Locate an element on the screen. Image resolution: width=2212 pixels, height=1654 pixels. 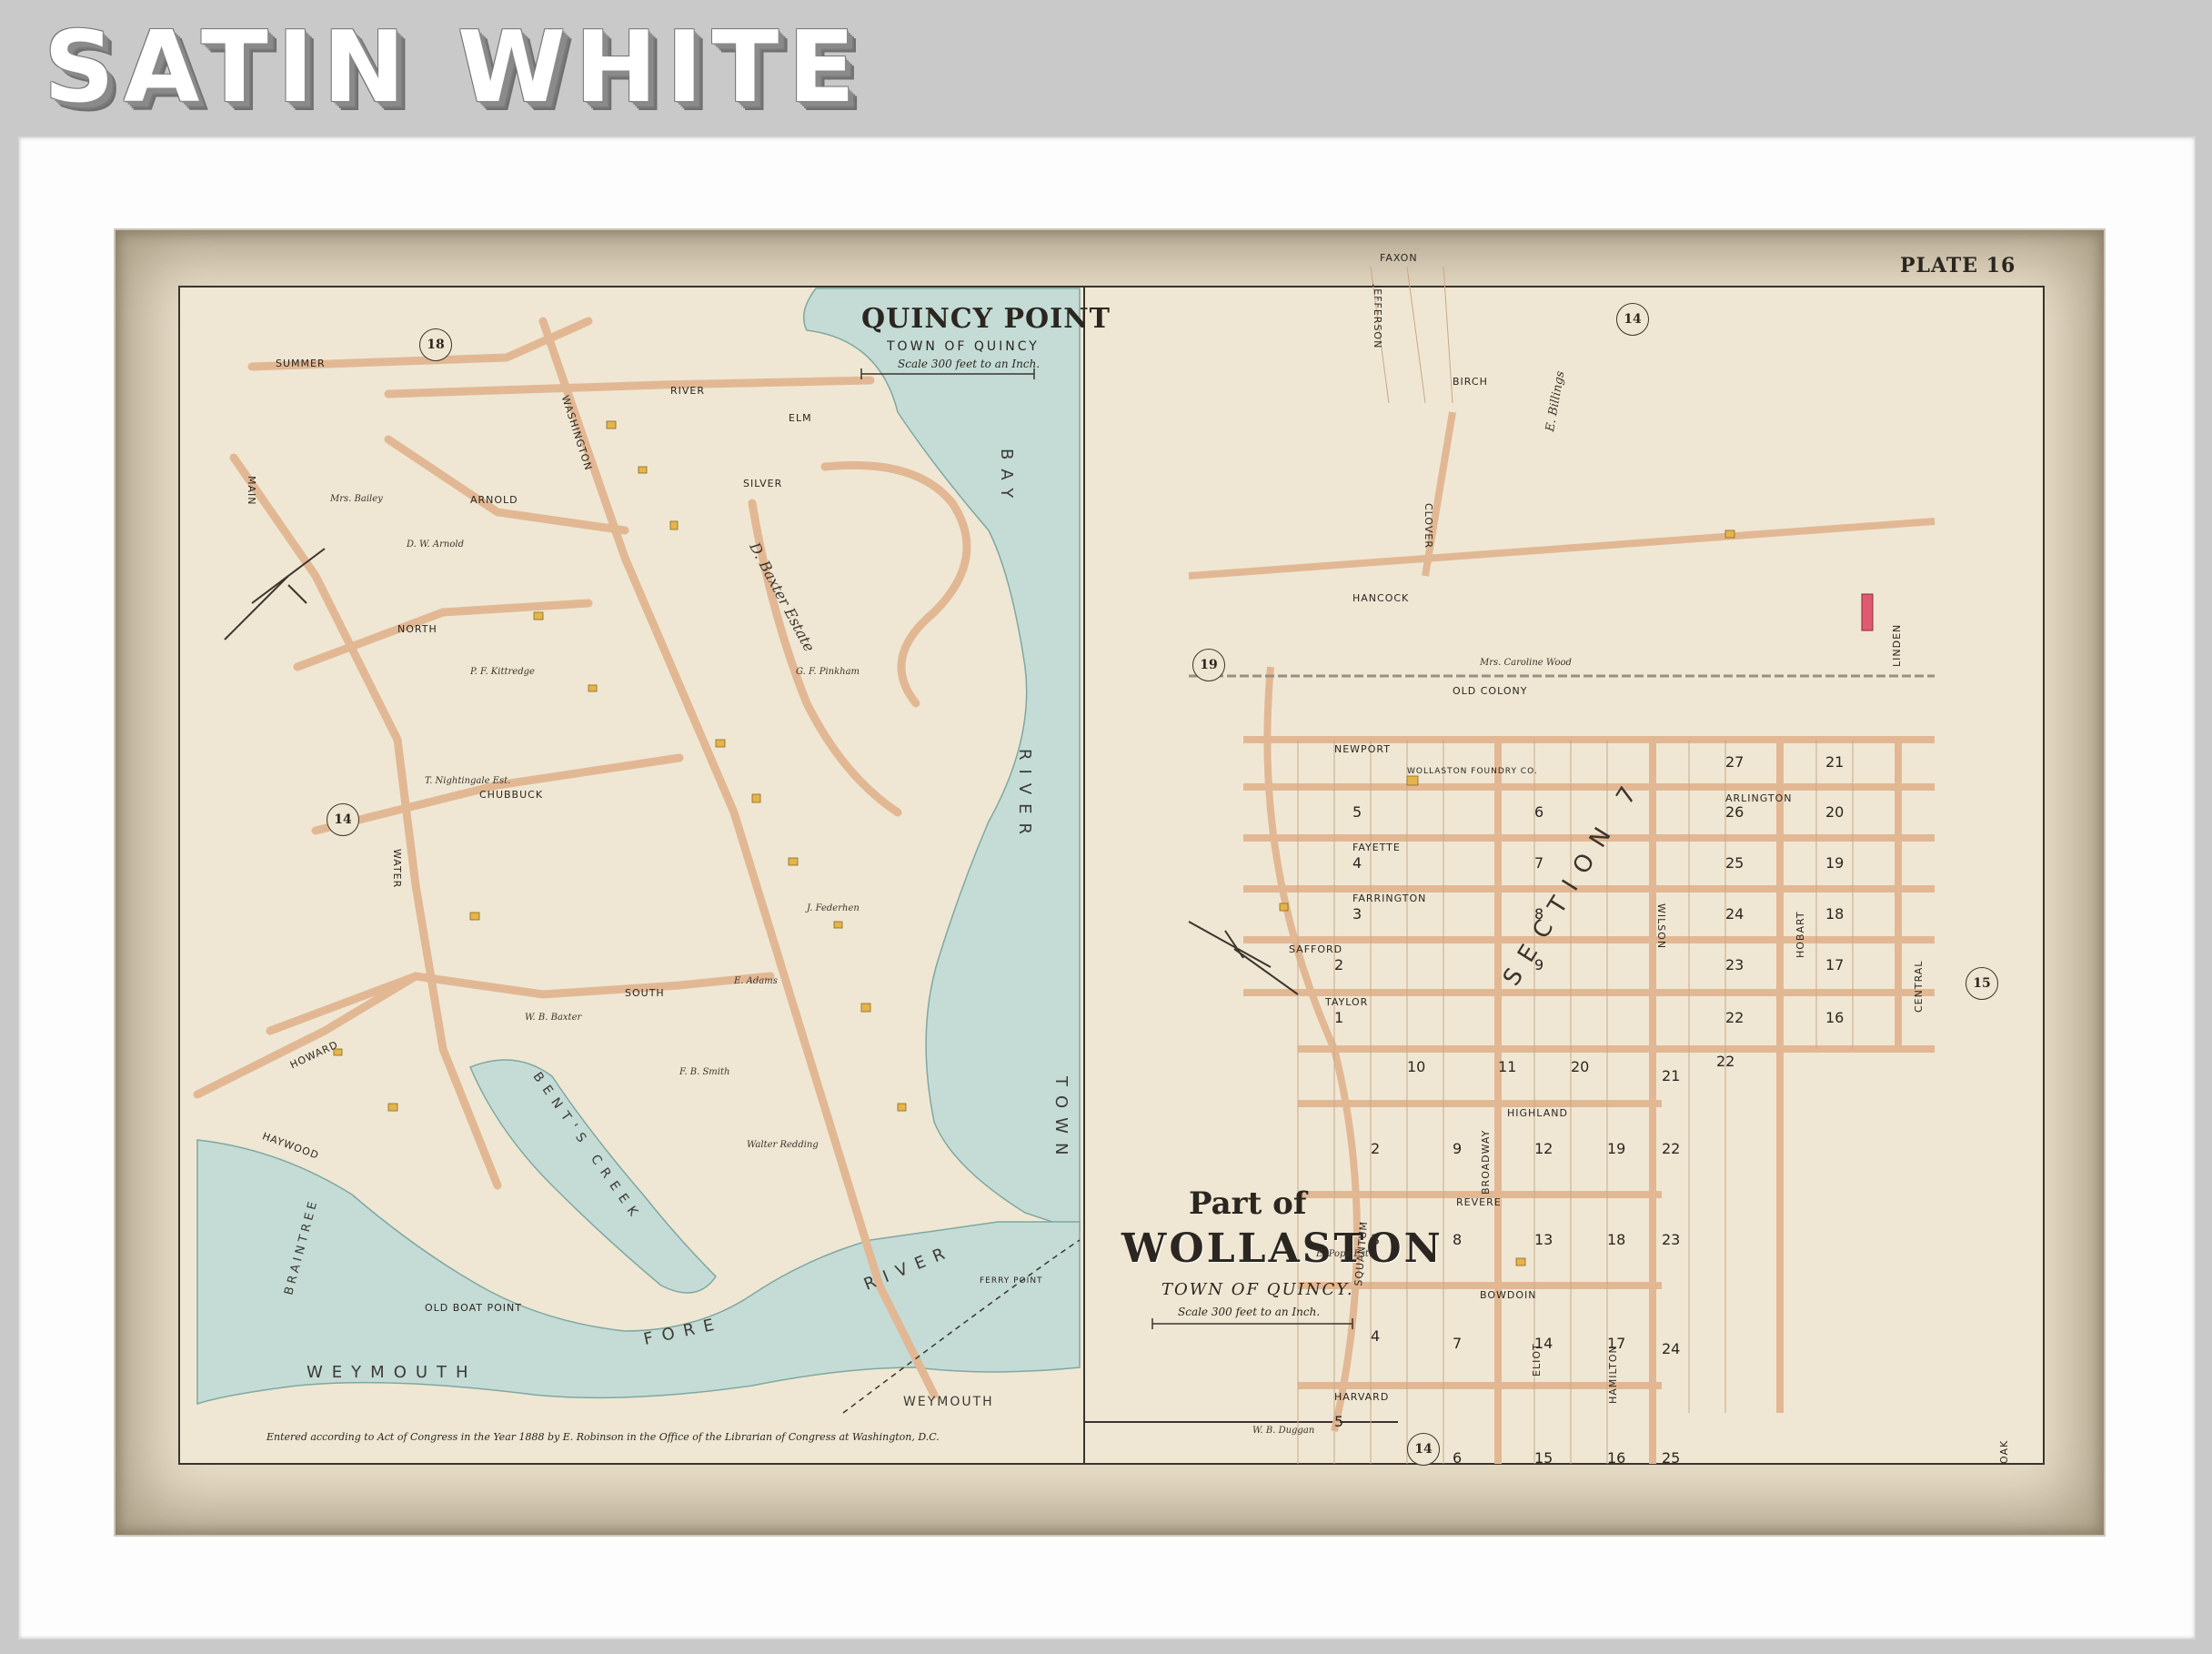
plat-19b: 19 is located at coordinates (1617, 1148).